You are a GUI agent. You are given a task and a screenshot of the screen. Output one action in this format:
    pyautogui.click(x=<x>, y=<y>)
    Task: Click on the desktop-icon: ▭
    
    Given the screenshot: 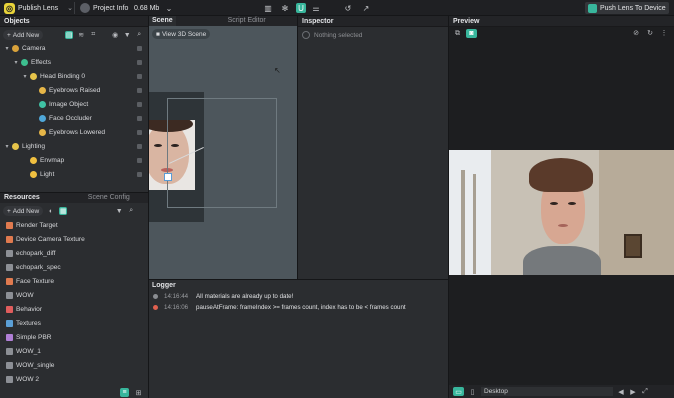 What is the action you would take?
    pyautogui.click(x=458, y=391)
    